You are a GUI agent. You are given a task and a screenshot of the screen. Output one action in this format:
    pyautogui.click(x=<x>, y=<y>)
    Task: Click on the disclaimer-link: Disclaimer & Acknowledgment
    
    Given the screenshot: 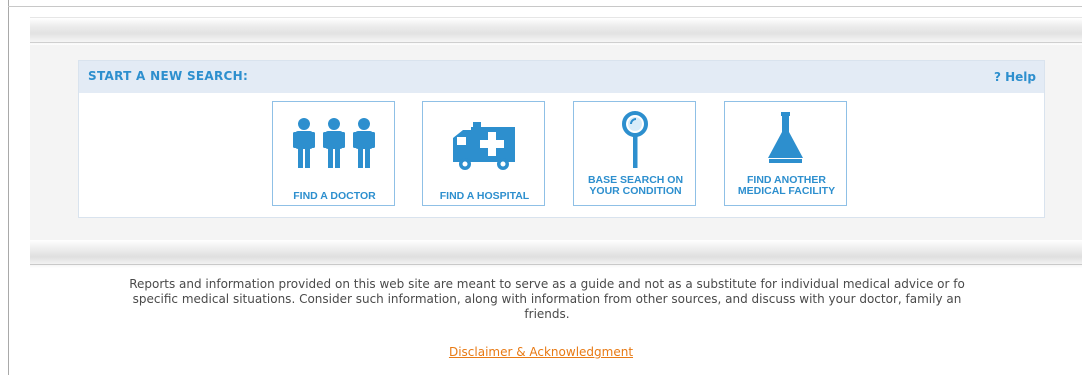 What is the action you would take?
    pyautogui.click(x=541, y=352)
    